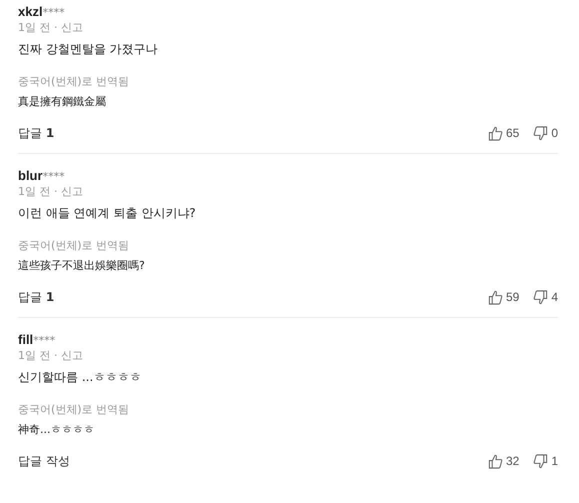 The width and height of the screenshot is (579, 503). I want to click on dislike-button: 0, so click(545, 133).